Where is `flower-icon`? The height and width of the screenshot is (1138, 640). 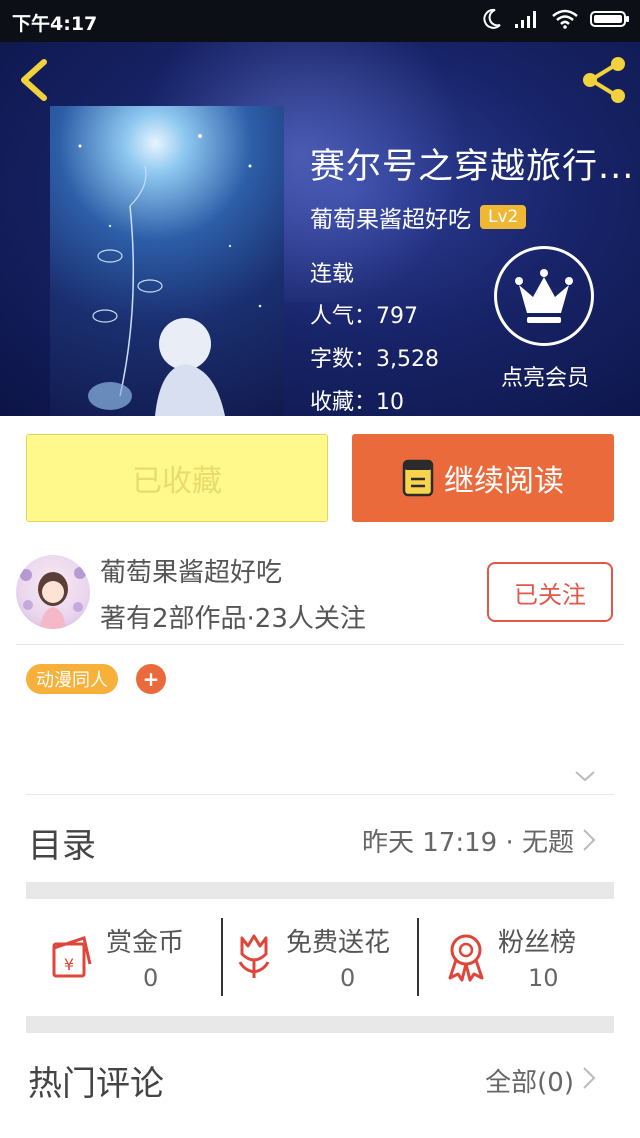 flower-icon is located at coordinates (254, 956).